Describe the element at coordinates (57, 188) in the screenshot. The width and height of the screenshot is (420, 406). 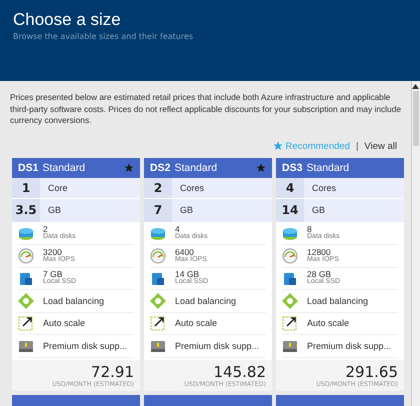
I see `core-label: Core` at that location.